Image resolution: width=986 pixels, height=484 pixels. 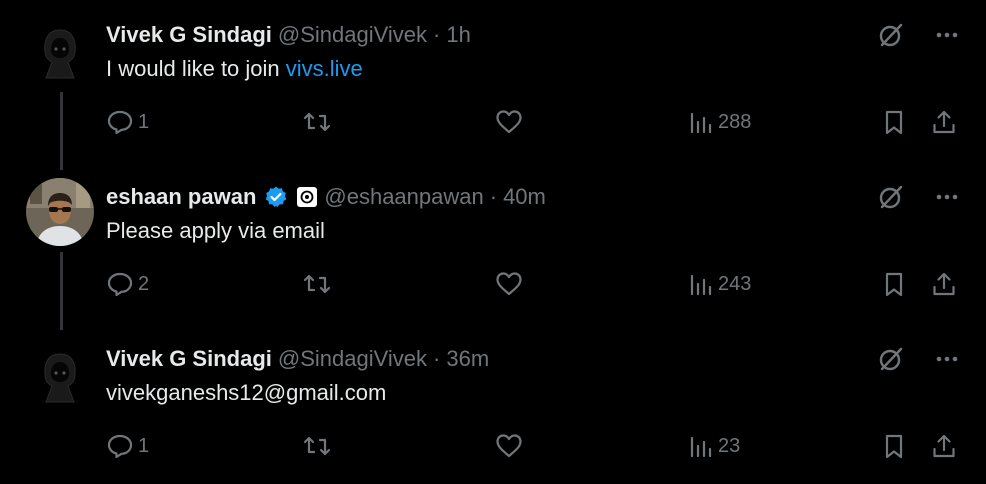 I want to click on tweet-actions-bar: 2 243, so click(x=536, y=285).